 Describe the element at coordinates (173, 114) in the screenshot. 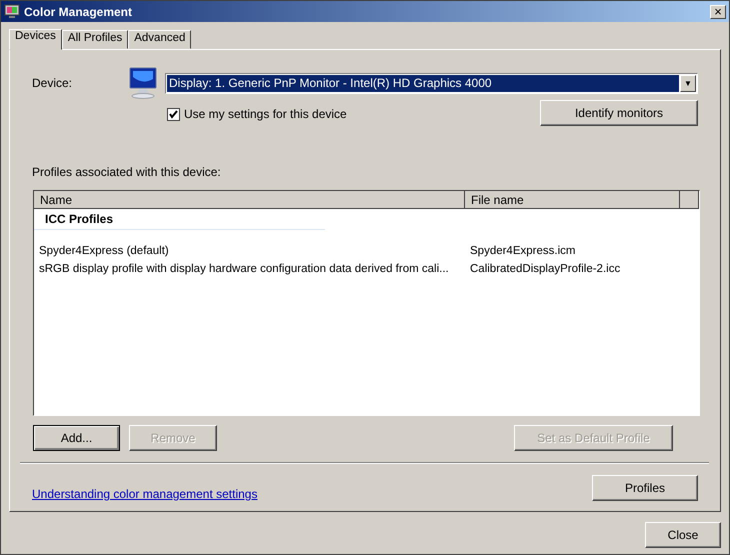

I see `checkbox` at that location.